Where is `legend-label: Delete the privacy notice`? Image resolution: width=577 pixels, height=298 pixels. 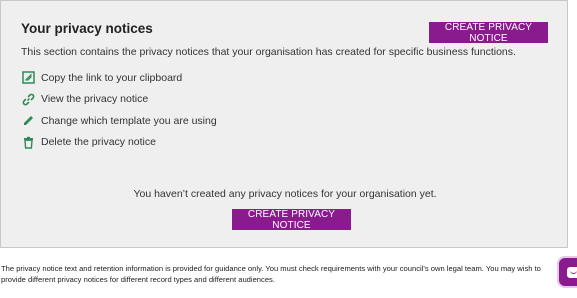
legend-label: Delete the privacy notice is located at coordinates (98, 142).